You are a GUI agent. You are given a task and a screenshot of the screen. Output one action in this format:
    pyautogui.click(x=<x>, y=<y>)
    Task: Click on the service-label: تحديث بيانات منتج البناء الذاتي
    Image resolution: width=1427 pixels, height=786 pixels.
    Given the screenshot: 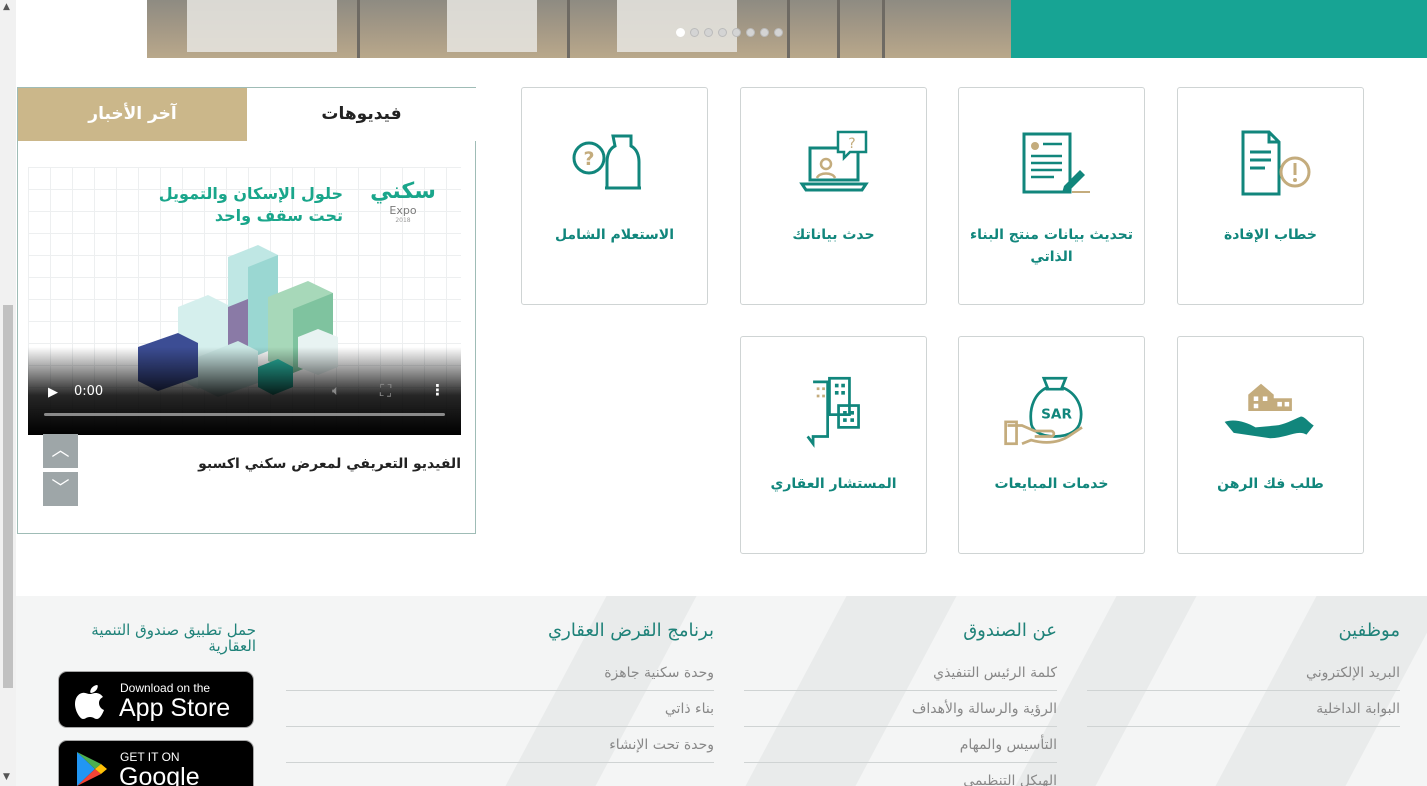 What is the action you would take?
    pyautogui.click(x=1051, y=246)
    